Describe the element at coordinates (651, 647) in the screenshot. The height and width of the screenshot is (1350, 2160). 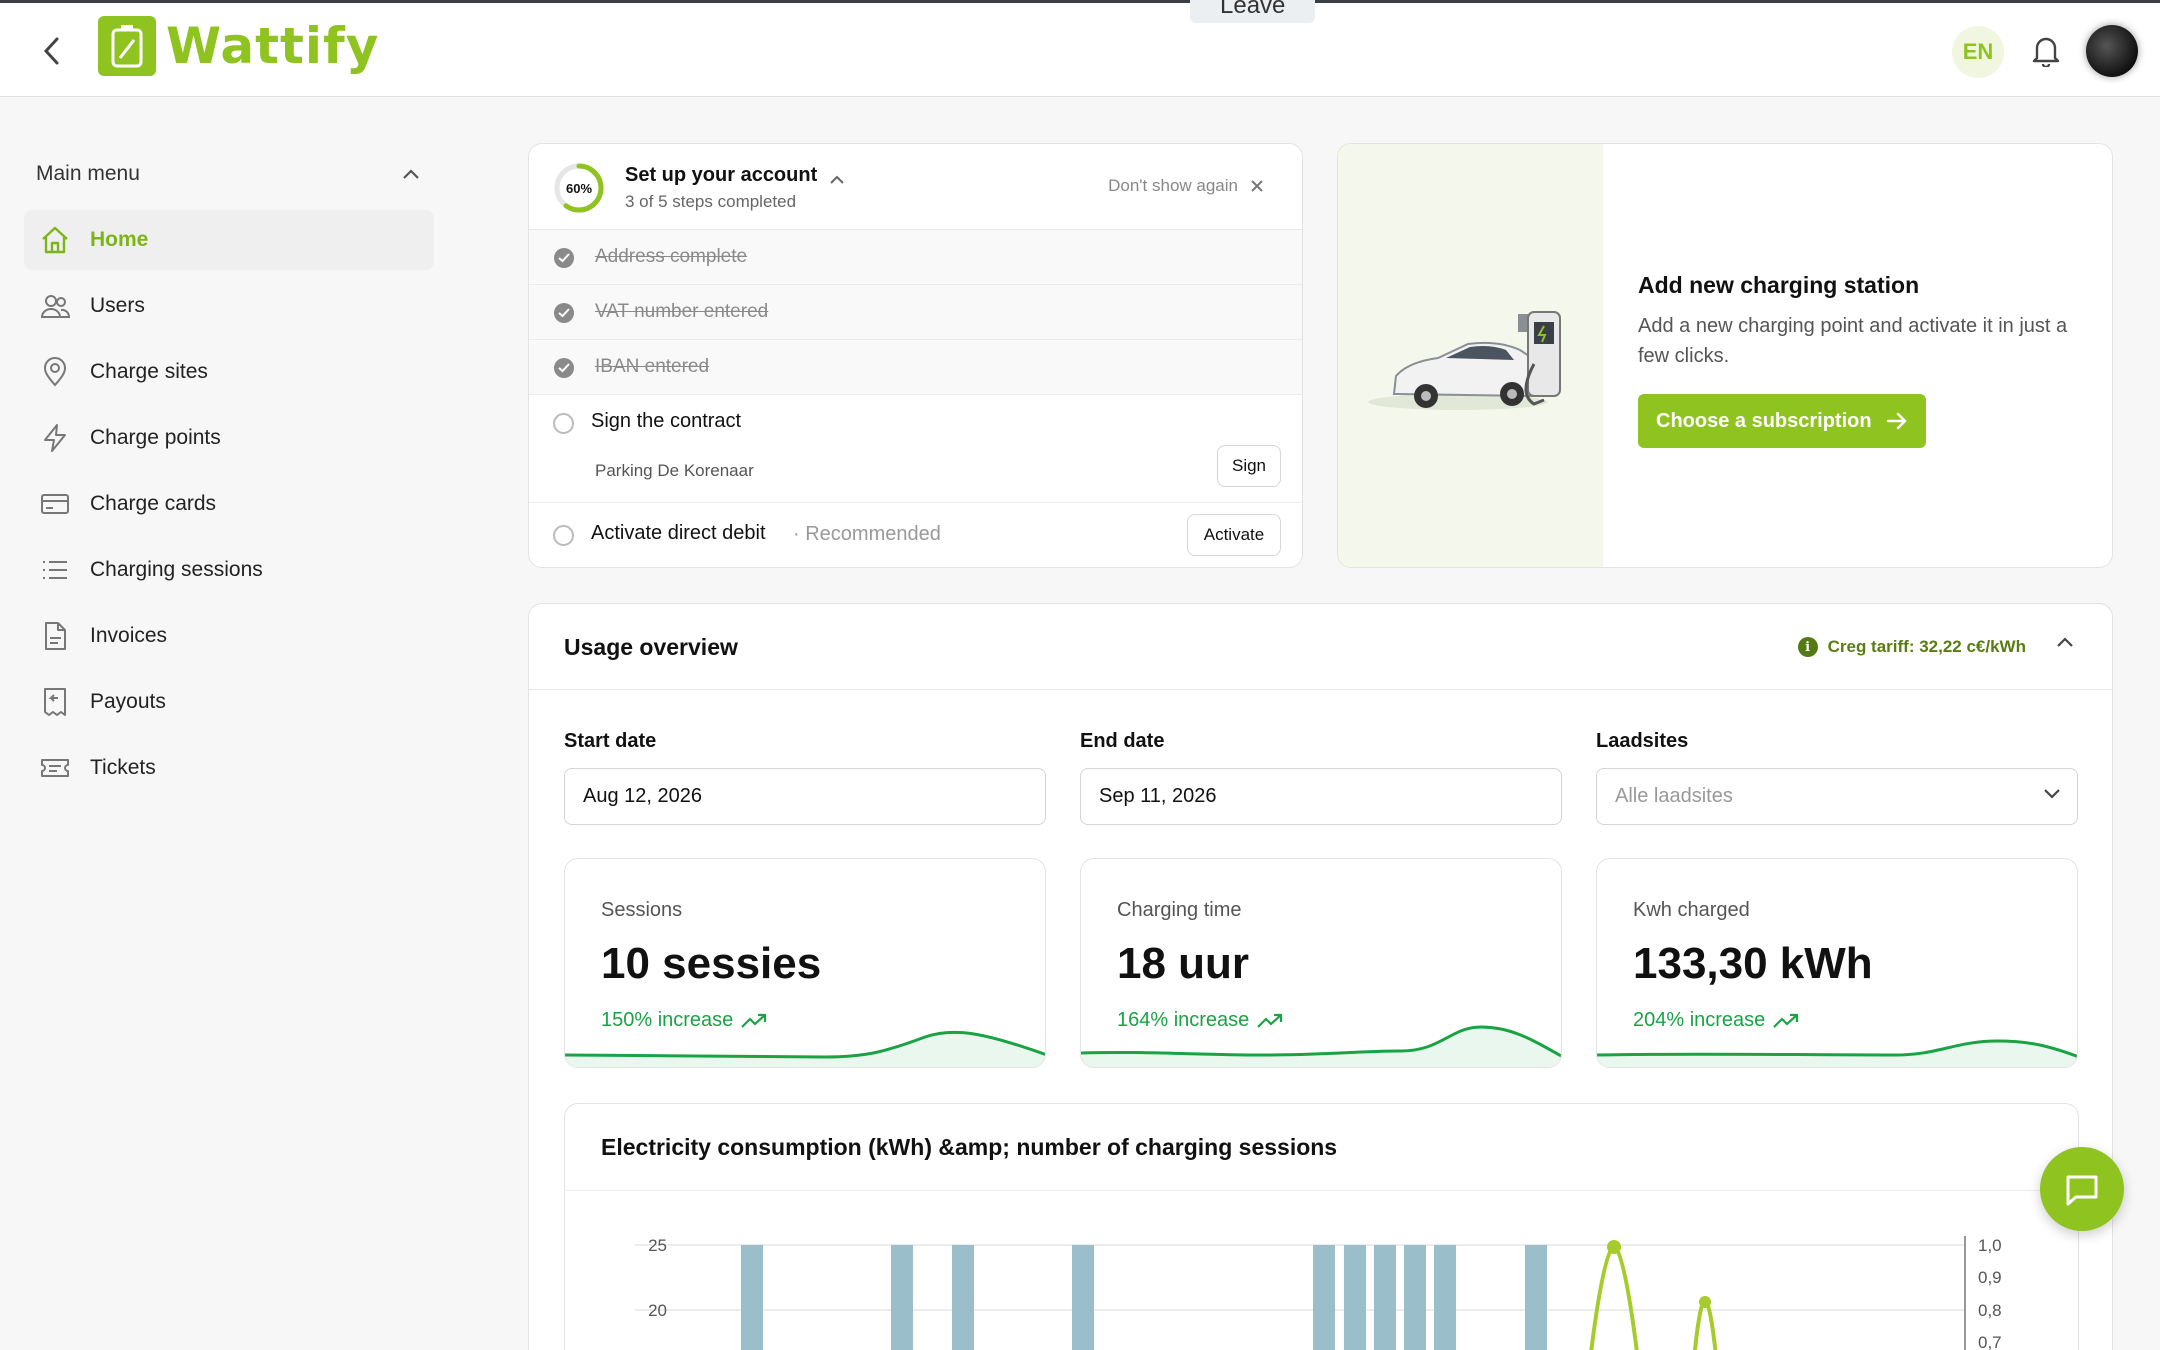
I see `usage-title: Usage overview` at that location.